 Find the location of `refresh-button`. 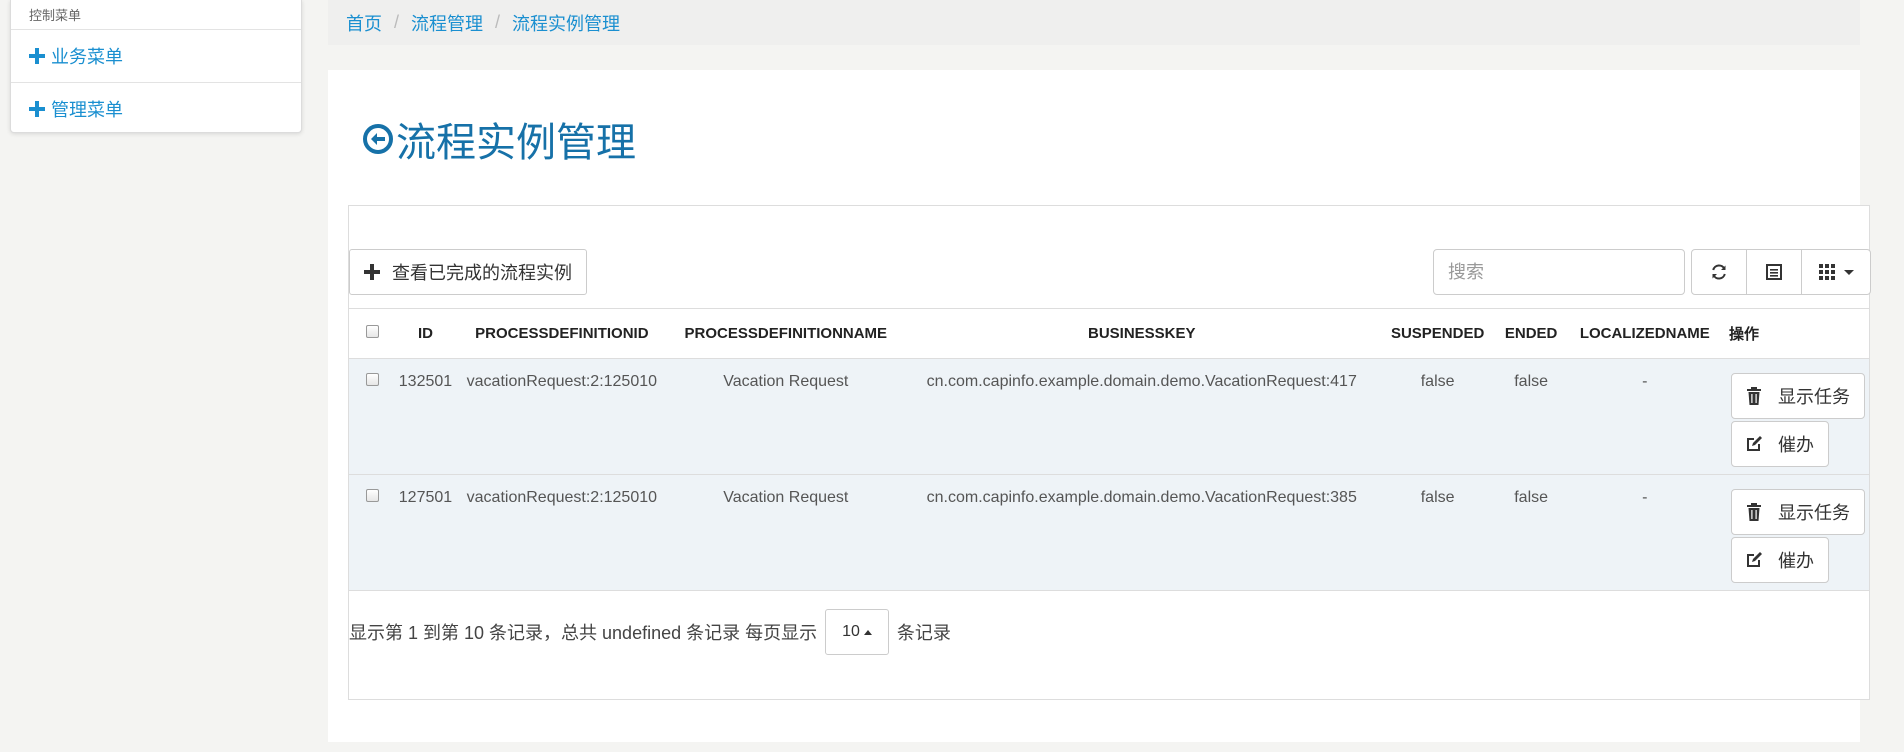

refresh-button is located at coordinates (1719, 272).